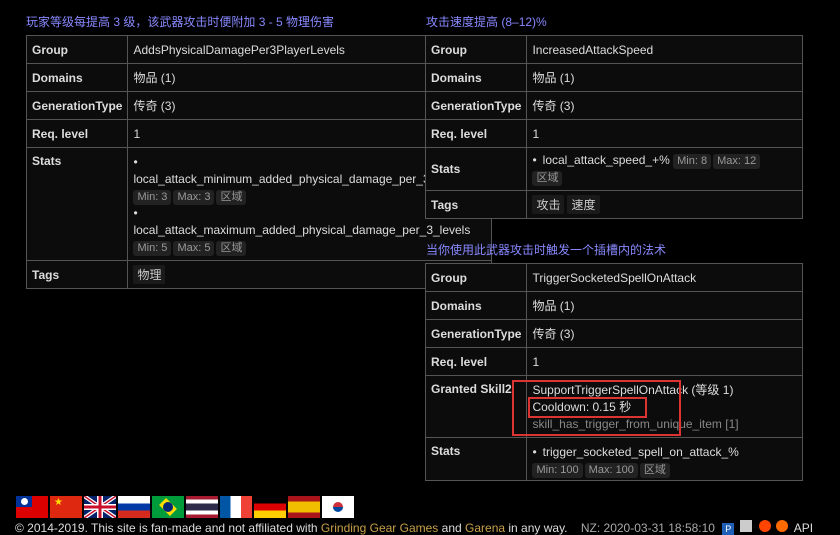 The image size is (840, 535). I want to click on mod3-domains-row: Domains 物品 (1), so click(613, 305).